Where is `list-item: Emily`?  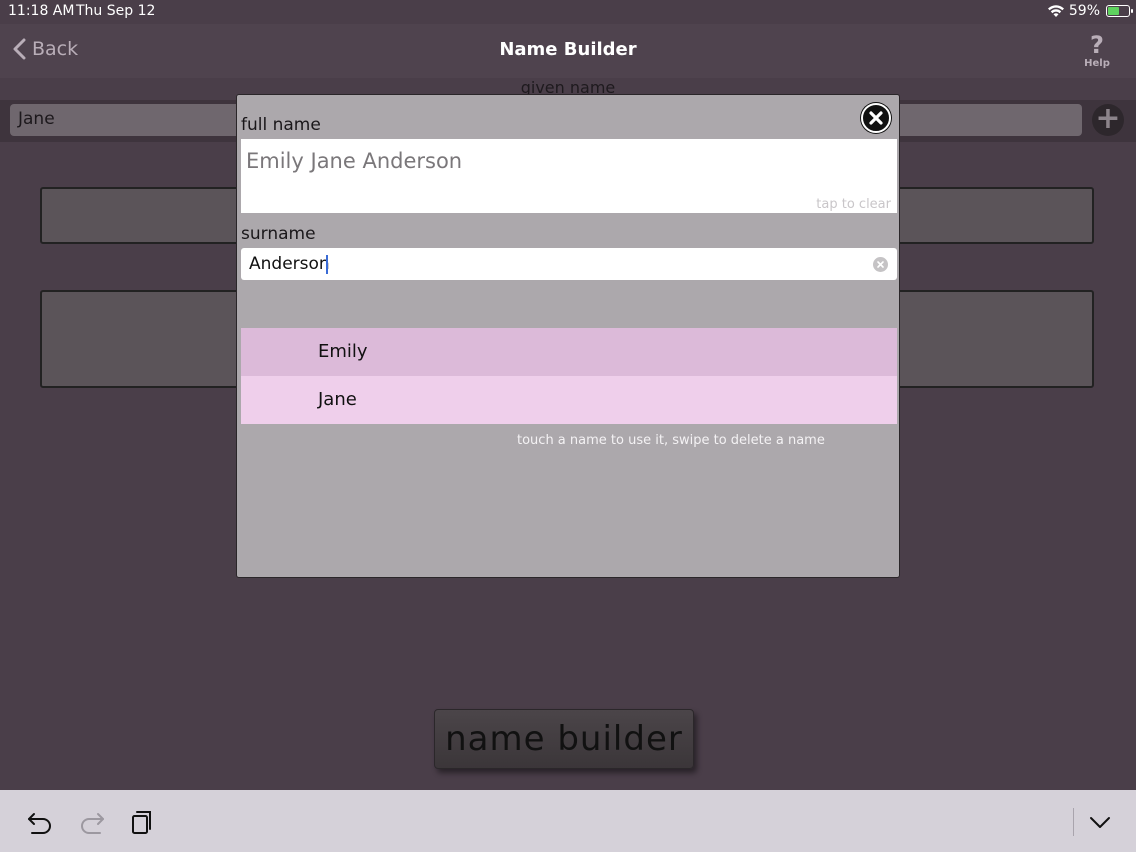 list-item: Emily is located at coordinates (569, 352).